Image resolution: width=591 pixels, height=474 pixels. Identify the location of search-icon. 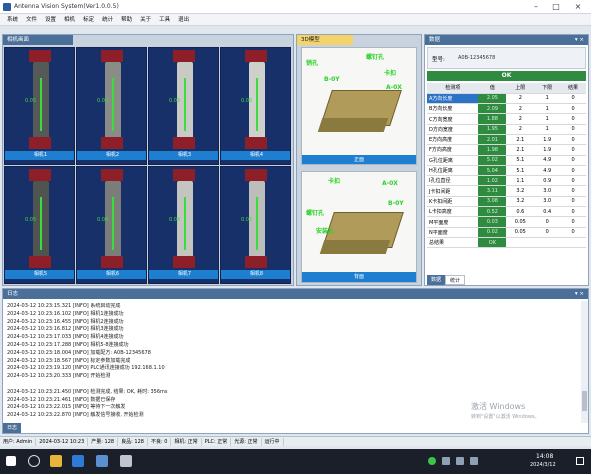
(34, 461).